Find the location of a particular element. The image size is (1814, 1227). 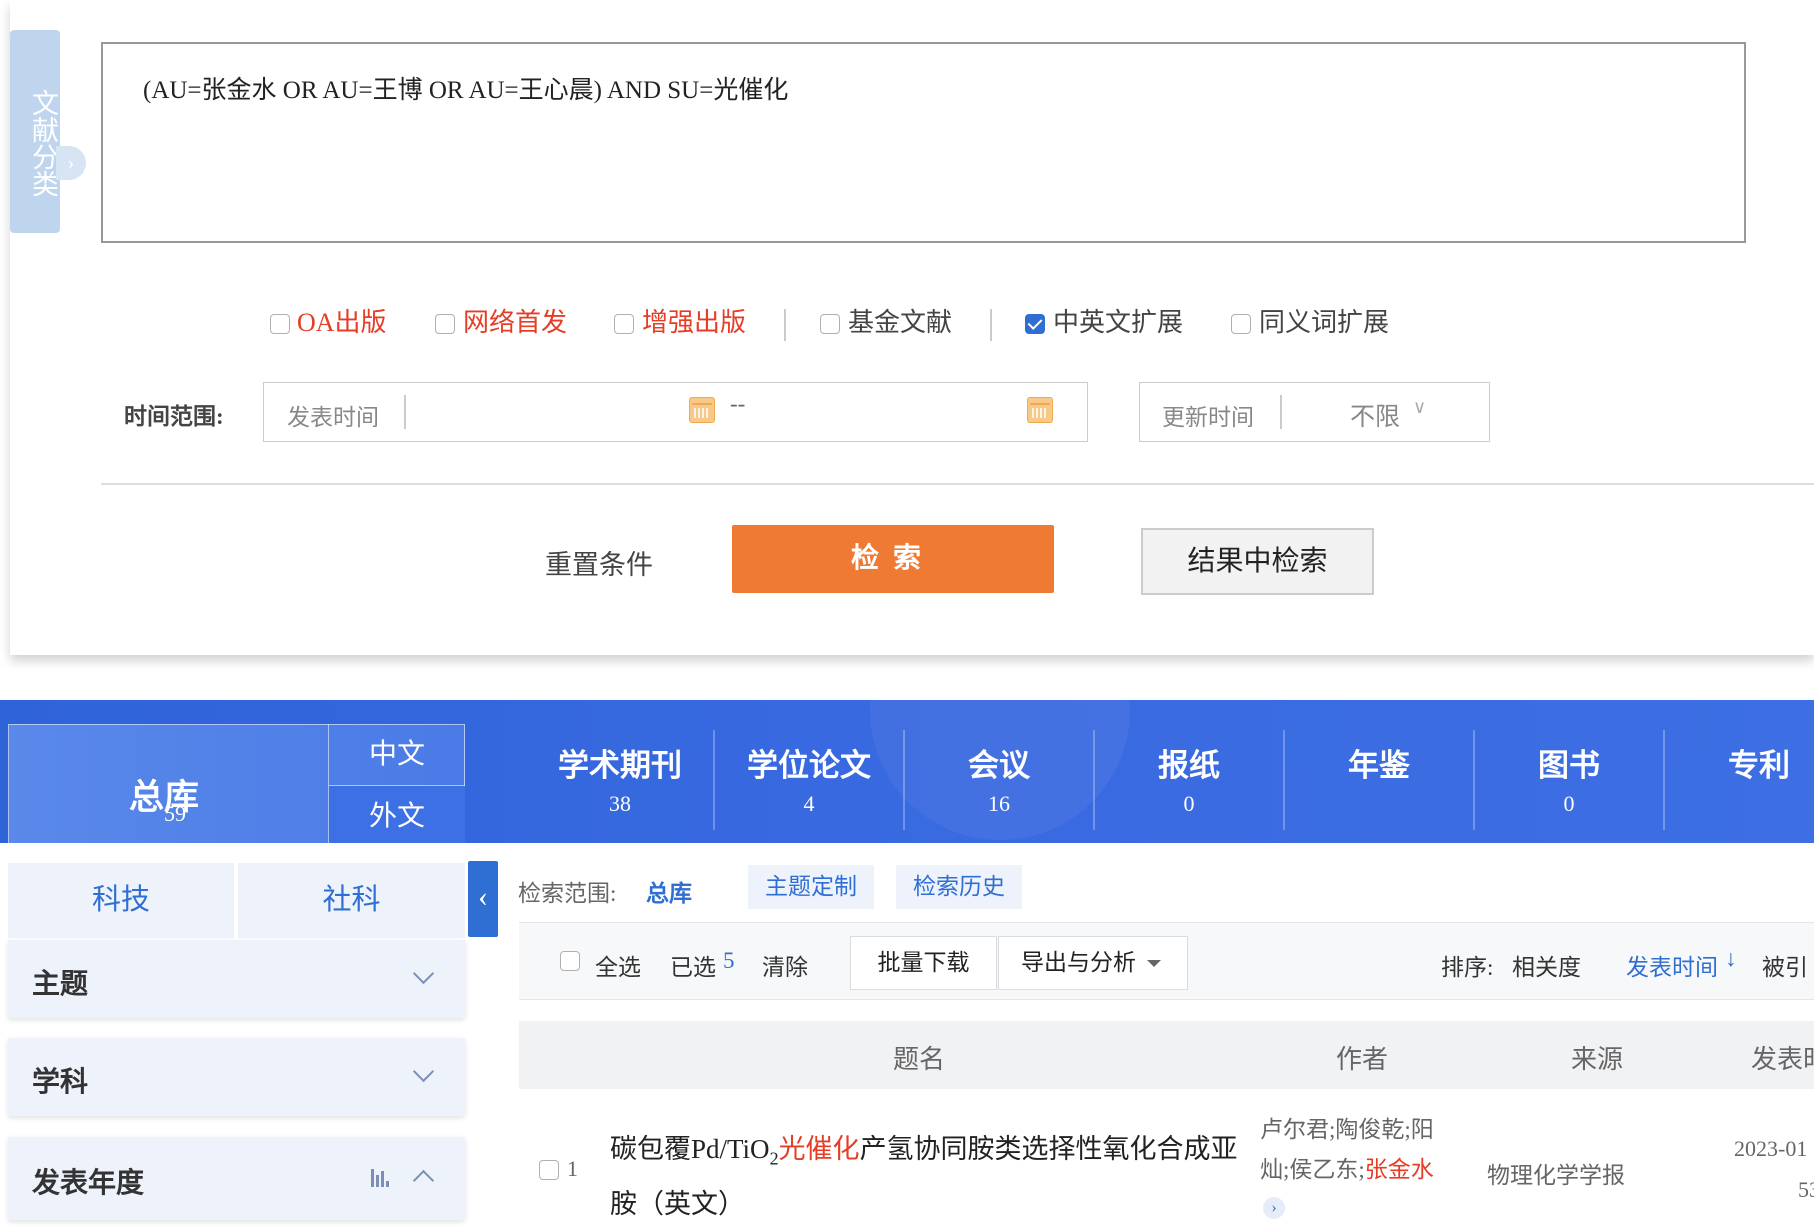

literature-category-label: 文献分类 is located at coordinates (43, 143).